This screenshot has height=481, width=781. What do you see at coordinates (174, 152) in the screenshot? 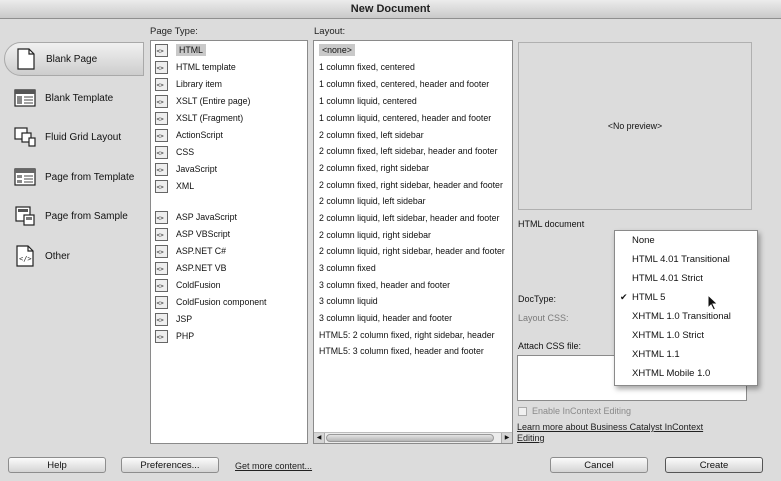
I see `page-type-item-css: <> CSS` at bounding box center [174, 152].